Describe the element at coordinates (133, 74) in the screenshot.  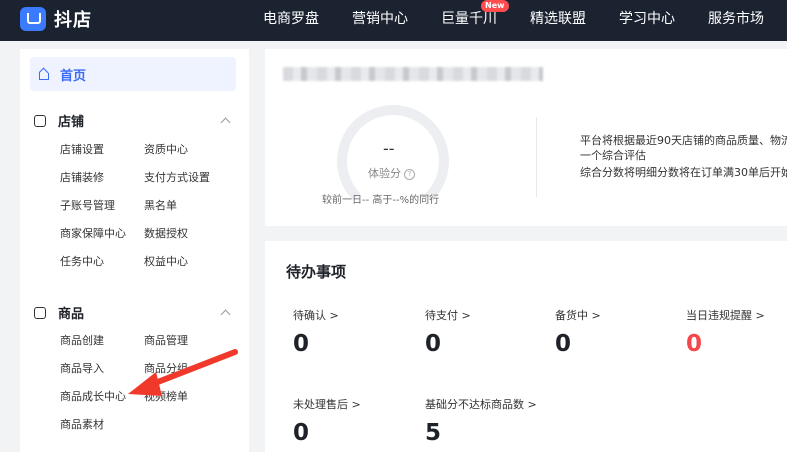
I see `sidebar-item-home: 首页` at that location.